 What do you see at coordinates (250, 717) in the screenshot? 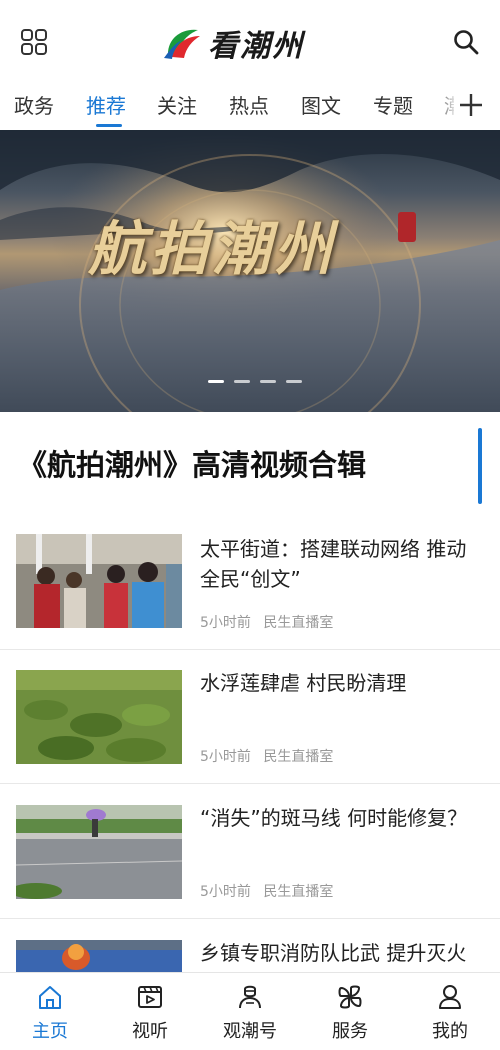
I see `news-item: 水浮莲肆虐 村民盼清理 5小时前 民生直播室` at bounding box center [250, 717].